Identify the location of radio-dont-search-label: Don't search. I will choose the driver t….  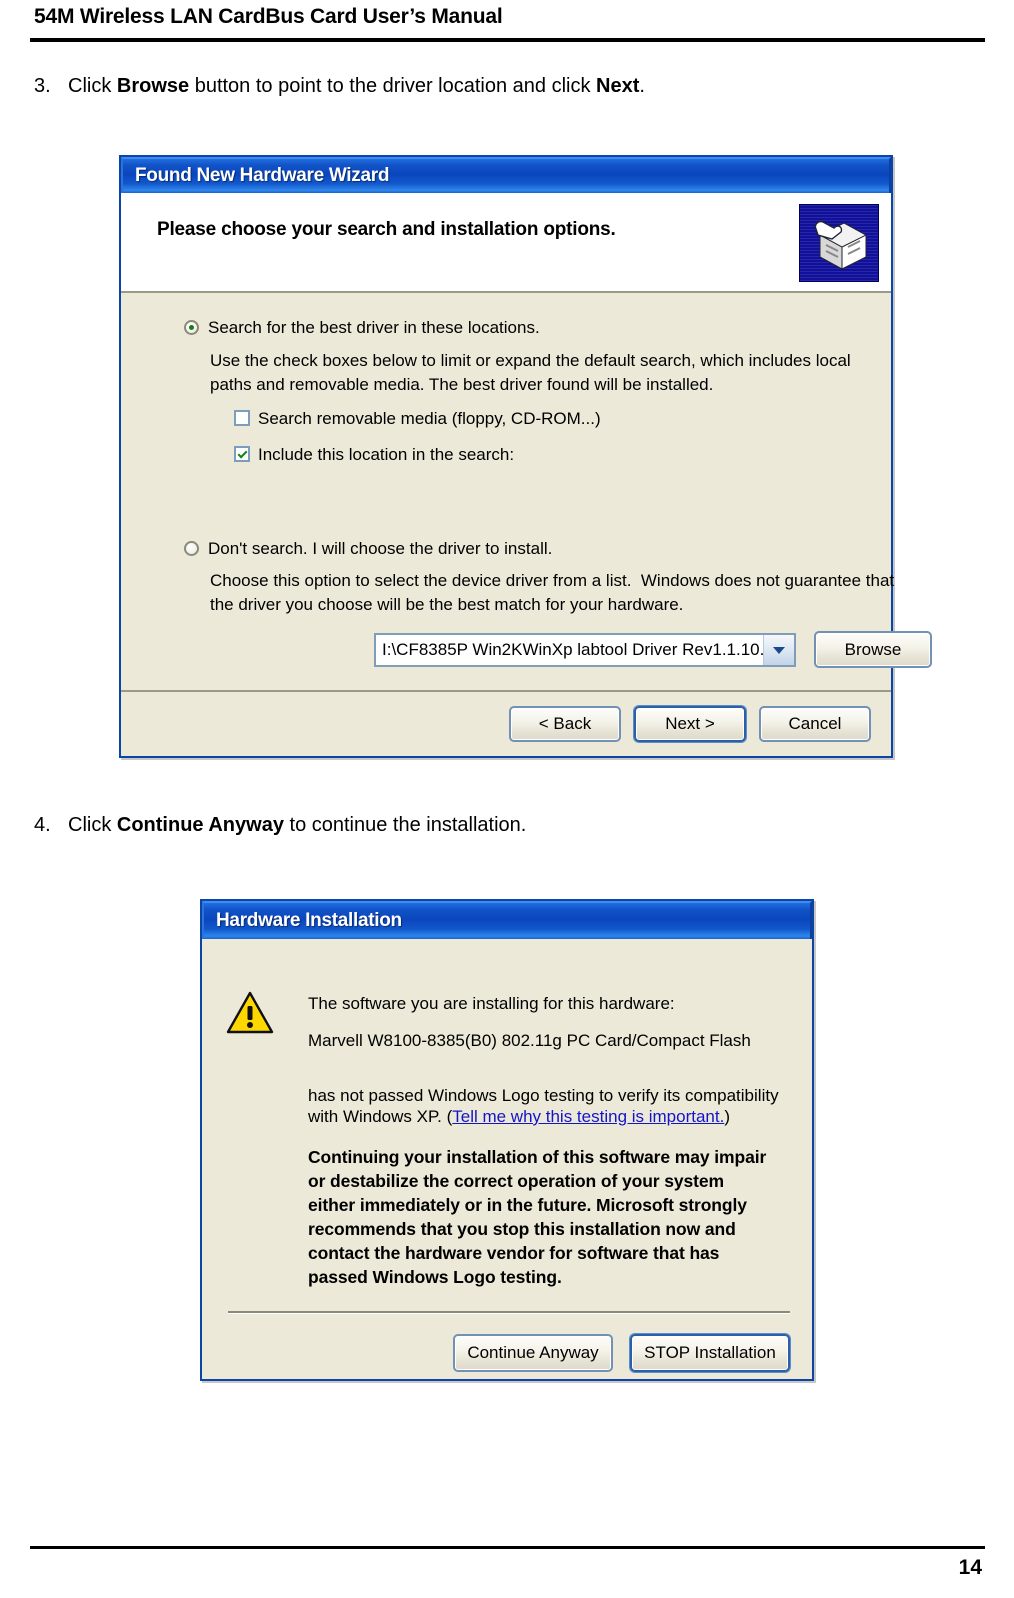
(380, 548).